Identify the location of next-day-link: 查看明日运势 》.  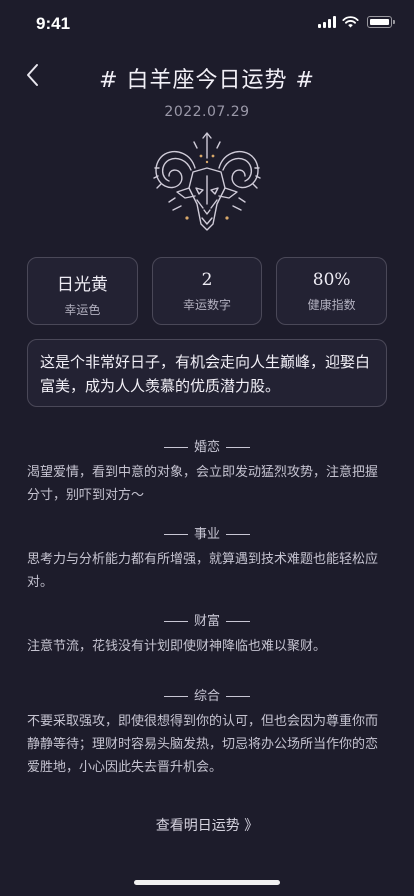
(207, 825).